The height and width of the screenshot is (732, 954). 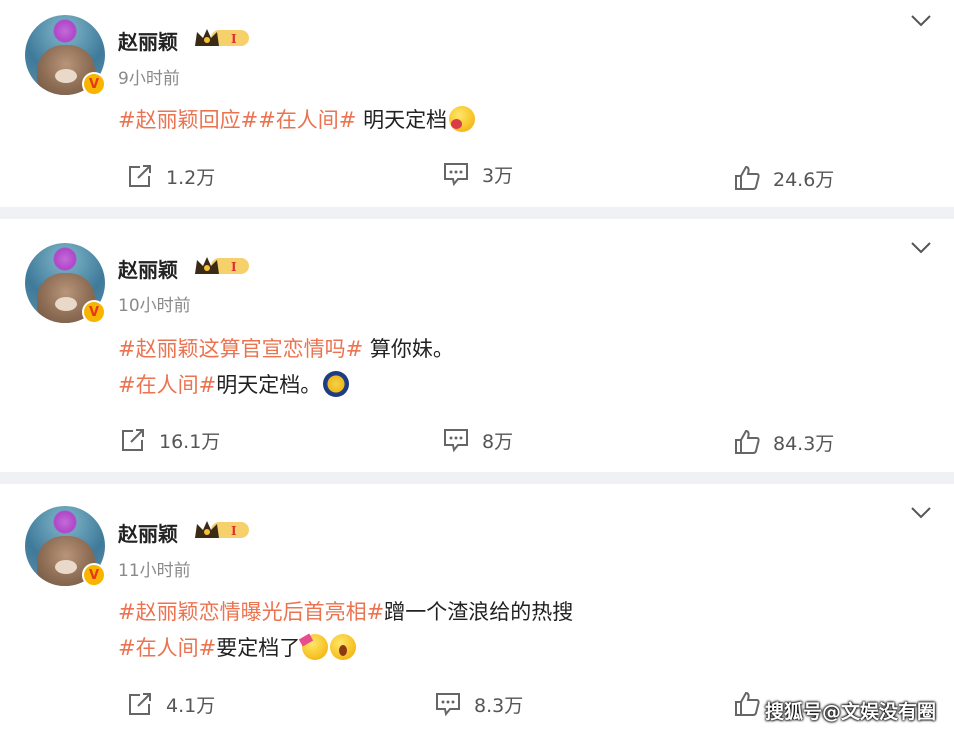 What do you see at coordinates (237, 120) in the screenshot?
I see `hashtag-link: #赵丽颖回应##在人间#` at bounding box center [237, 120].